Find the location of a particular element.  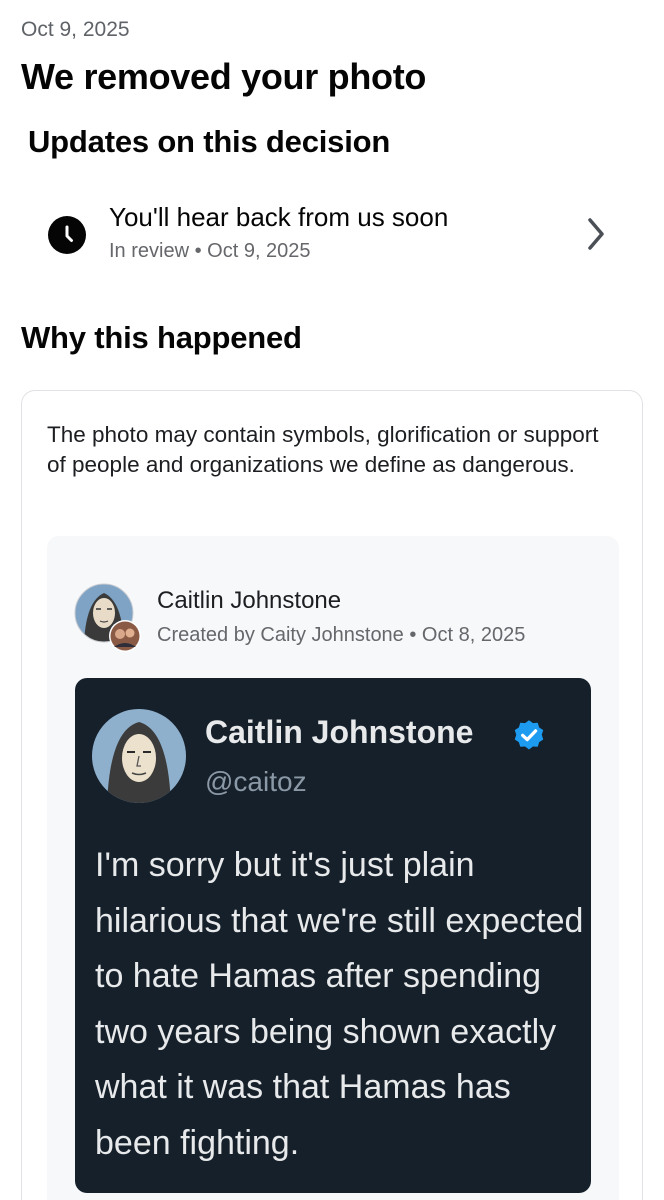

page-title: We removed your photo is located at coordinates (224, 76).